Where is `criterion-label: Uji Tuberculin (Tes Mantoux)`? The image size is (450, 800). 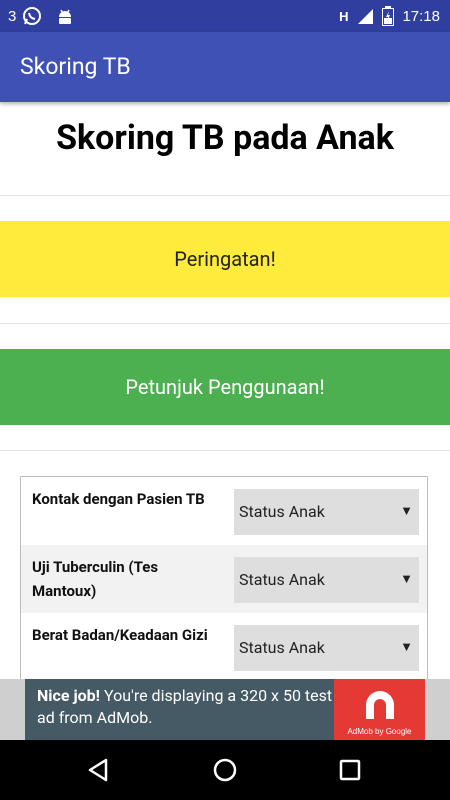
criterion-label: Uji Tuberculin (Tes Mantoux) is located at coordinates (95, 579).